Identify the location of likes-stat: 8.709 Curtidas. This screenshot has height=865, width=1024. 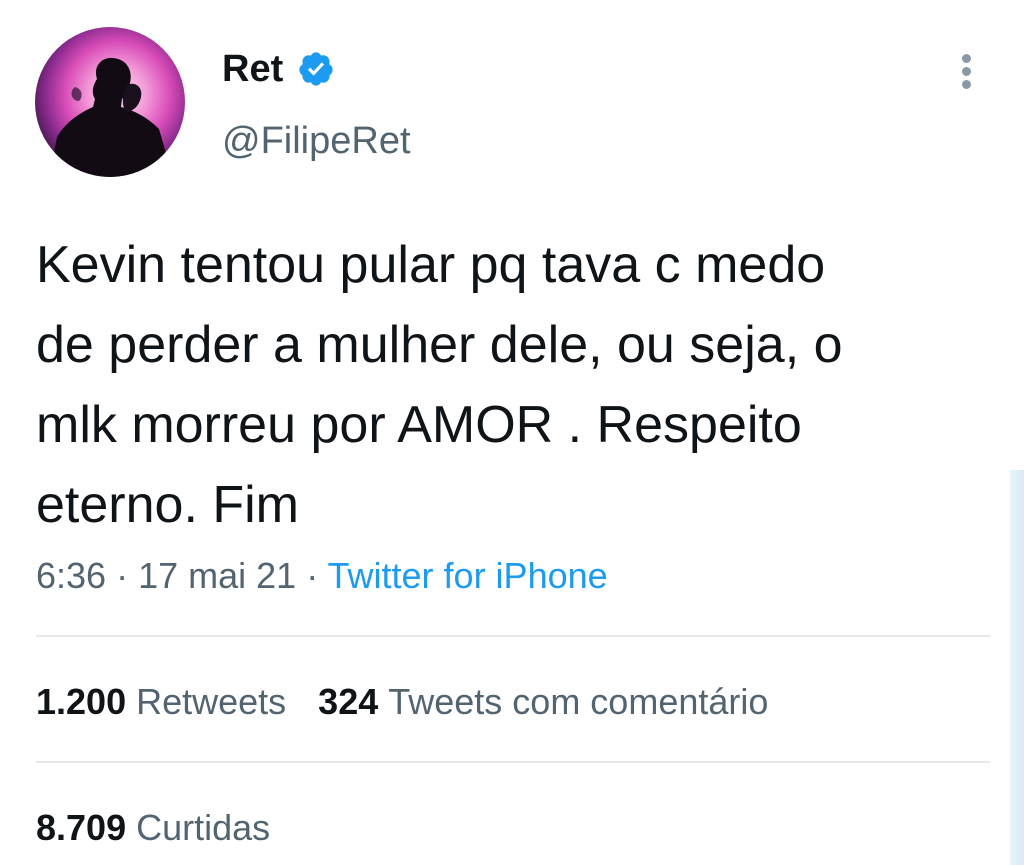
(153, 828).